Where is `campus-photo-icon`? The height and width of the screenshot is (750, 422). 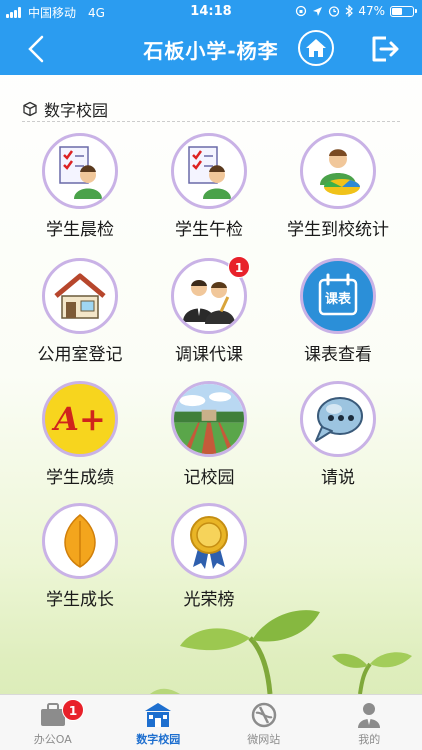 campus-photo-icon is located at coordinates (209, 419).